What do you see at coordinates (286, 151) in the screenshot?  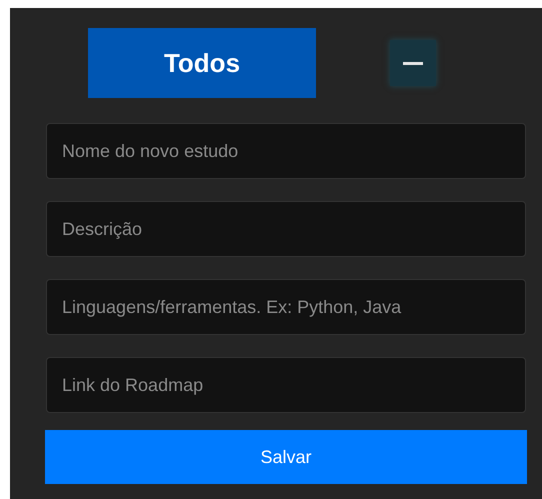 I see `text-field: Nome do novo estudo` at bounding box center [286, 151].